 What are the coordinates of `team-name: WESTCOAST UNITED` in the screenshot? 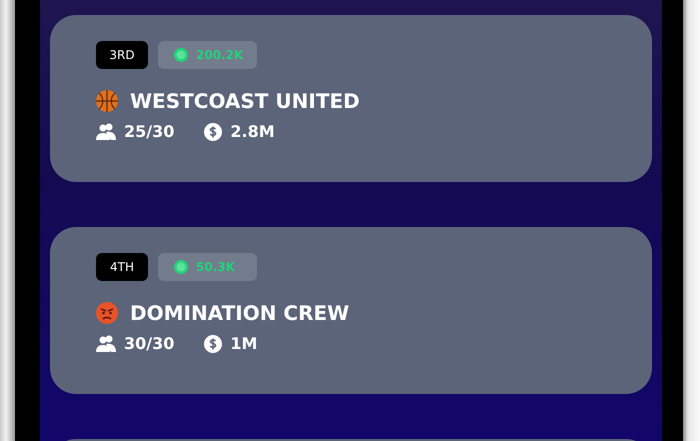 It's located at (245, 101).